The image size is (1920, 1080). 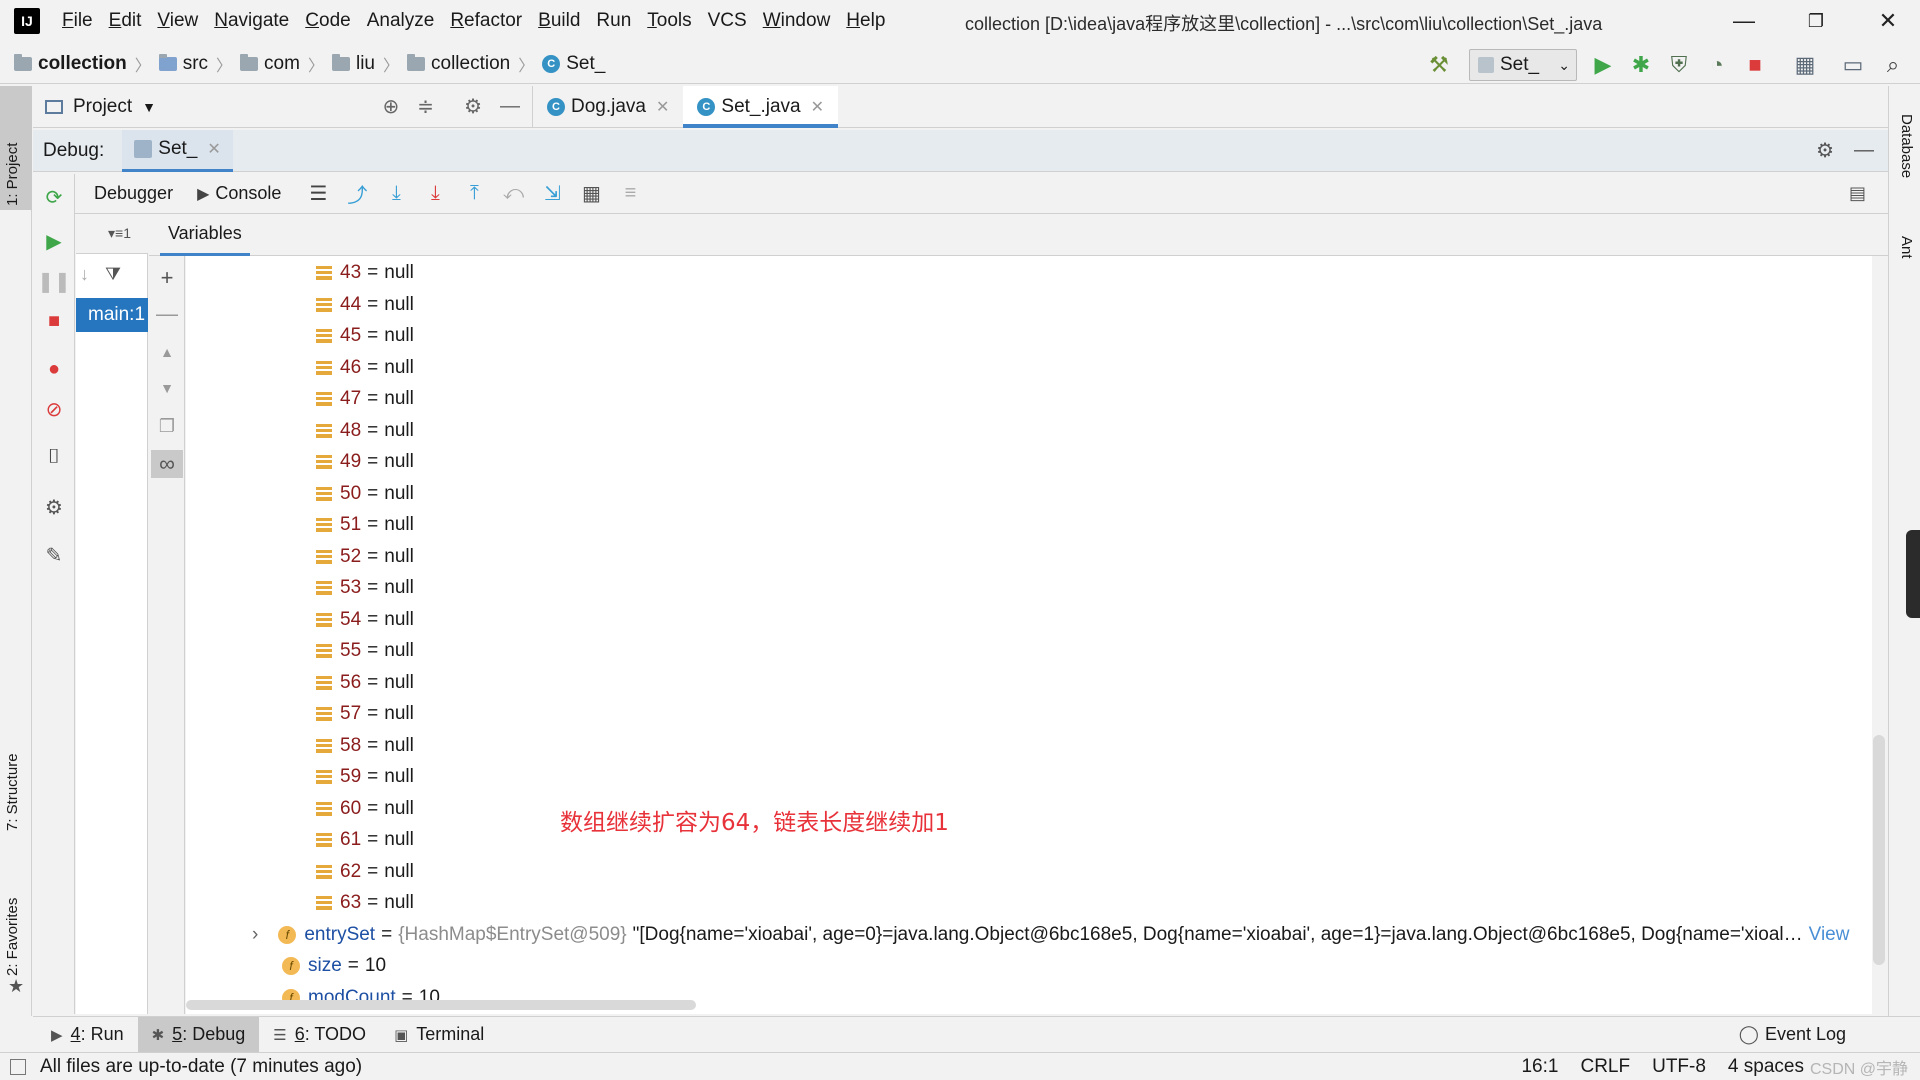 I want to click on variable-row: 43 = null, so click(x=365, y=273).